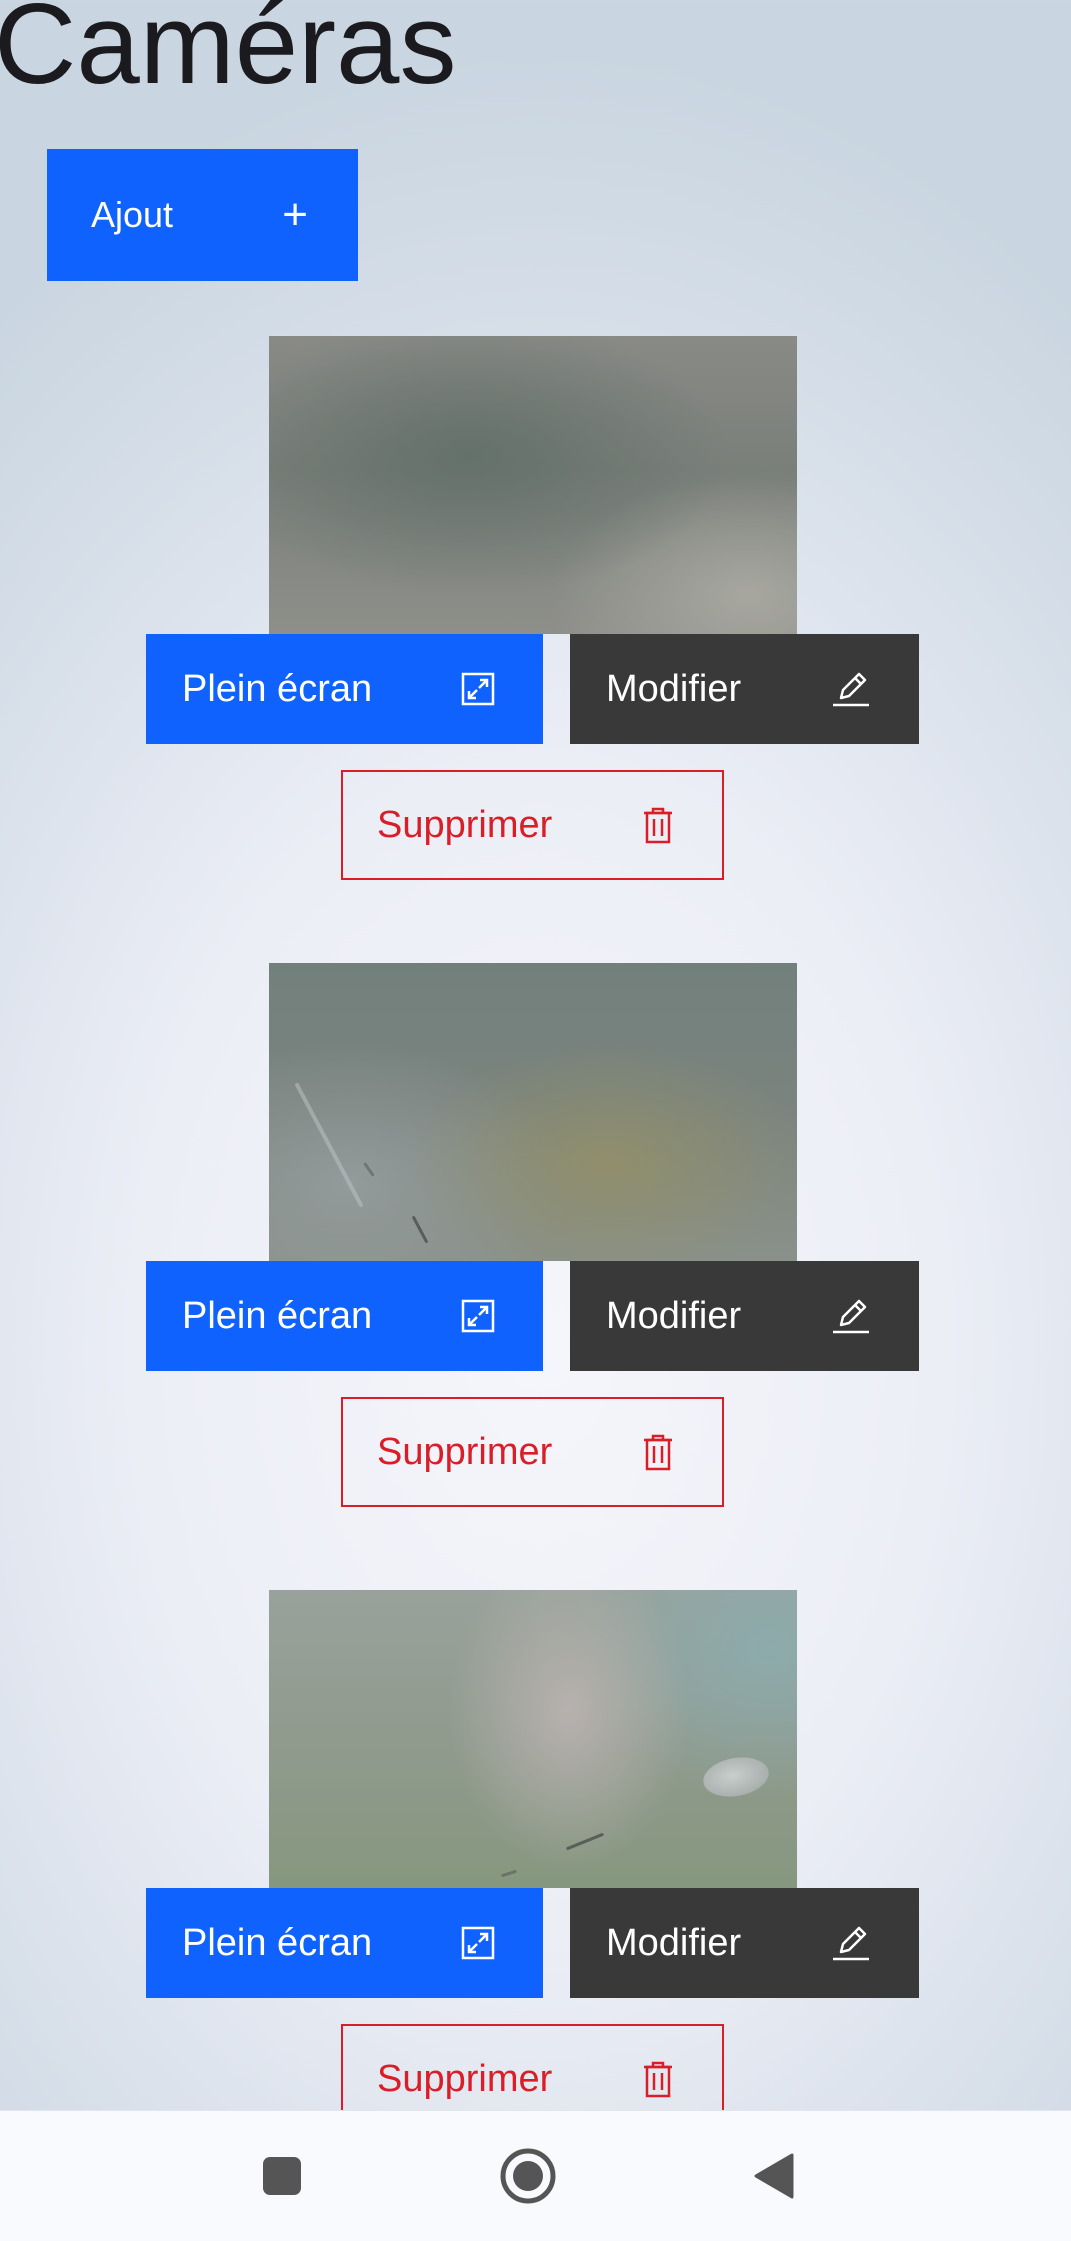 Image resolution: width=1071 pixels, height=2241 pixels. What do you see at coordinates (202, 215) in the screenshot?
I see `add-camera-button: Ajout +` at bounding box center [202, 215].